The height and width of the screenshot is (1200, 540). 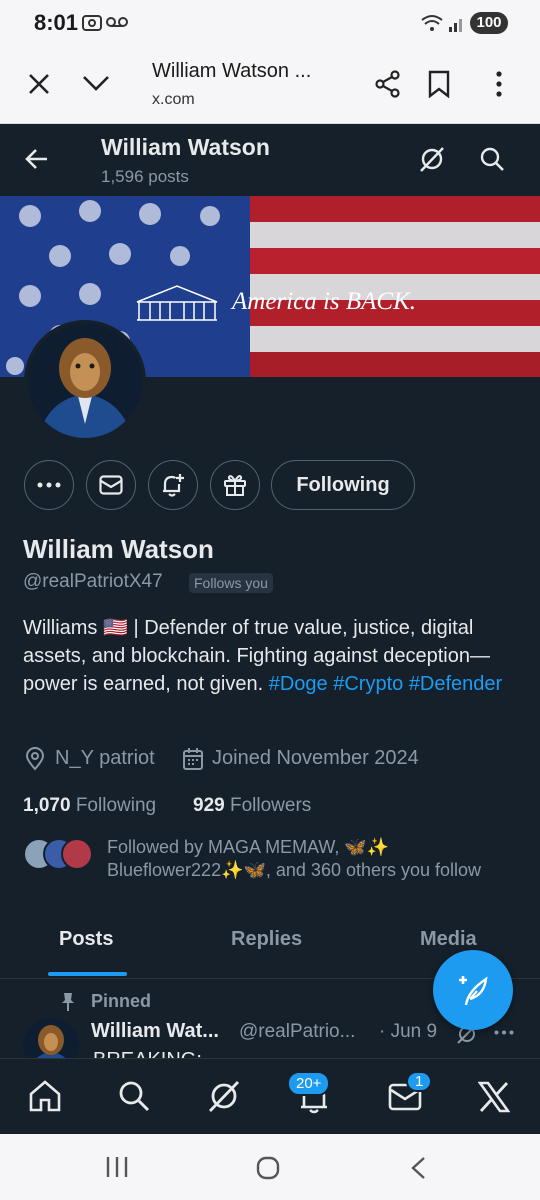 What do you see at coordinates (315, 758) in the screenshot?
I see `profile-joined: Joined November 2024` at bounding box center [315, 758].